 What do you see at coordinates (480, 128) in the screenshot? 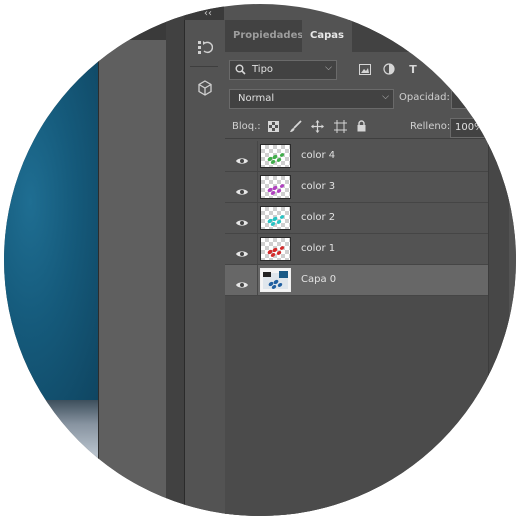
I see `fill-field: 100%` at bounding box center [480, 128].